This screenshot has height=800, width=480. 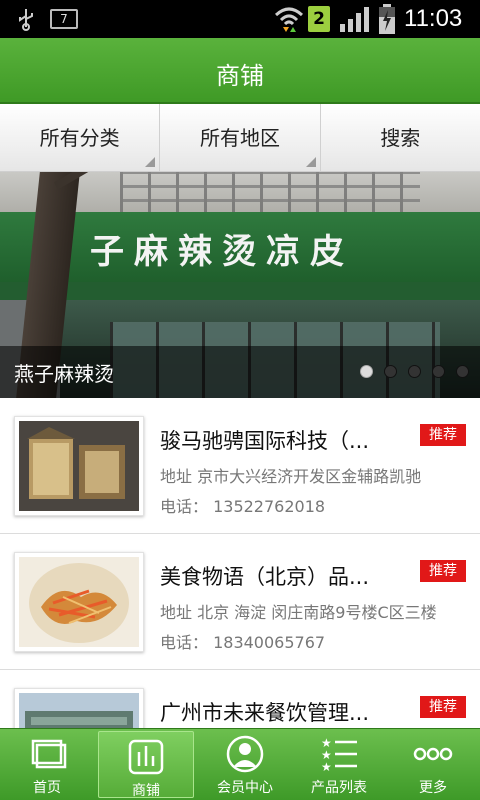 I want to click on filter-all-regions: 所有地区, so click(x=240, y=137).